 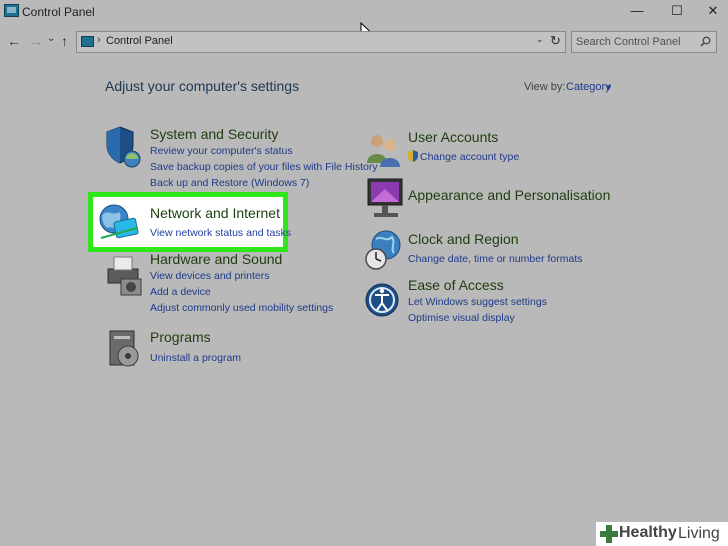 What do you see at coordinates (609, 534) in the screenshot?
I see `healthy-living-logo-icon` at bounding box center [609, 534].